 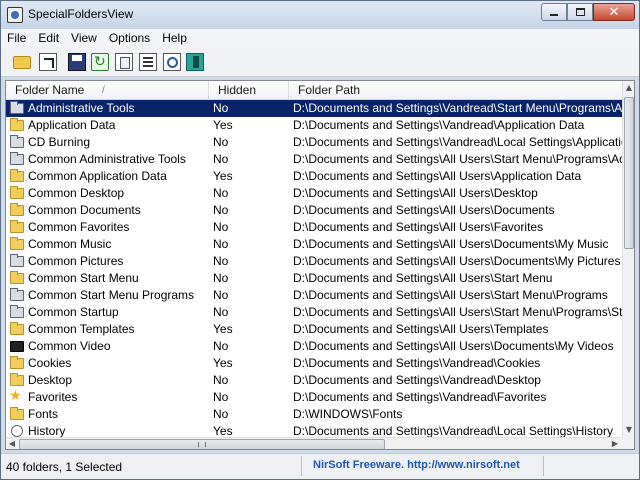 What do you see at coordinates (237, 90) in the screenshot?
I see `column-header-label: Hidden` at bounding box center [237, 90].